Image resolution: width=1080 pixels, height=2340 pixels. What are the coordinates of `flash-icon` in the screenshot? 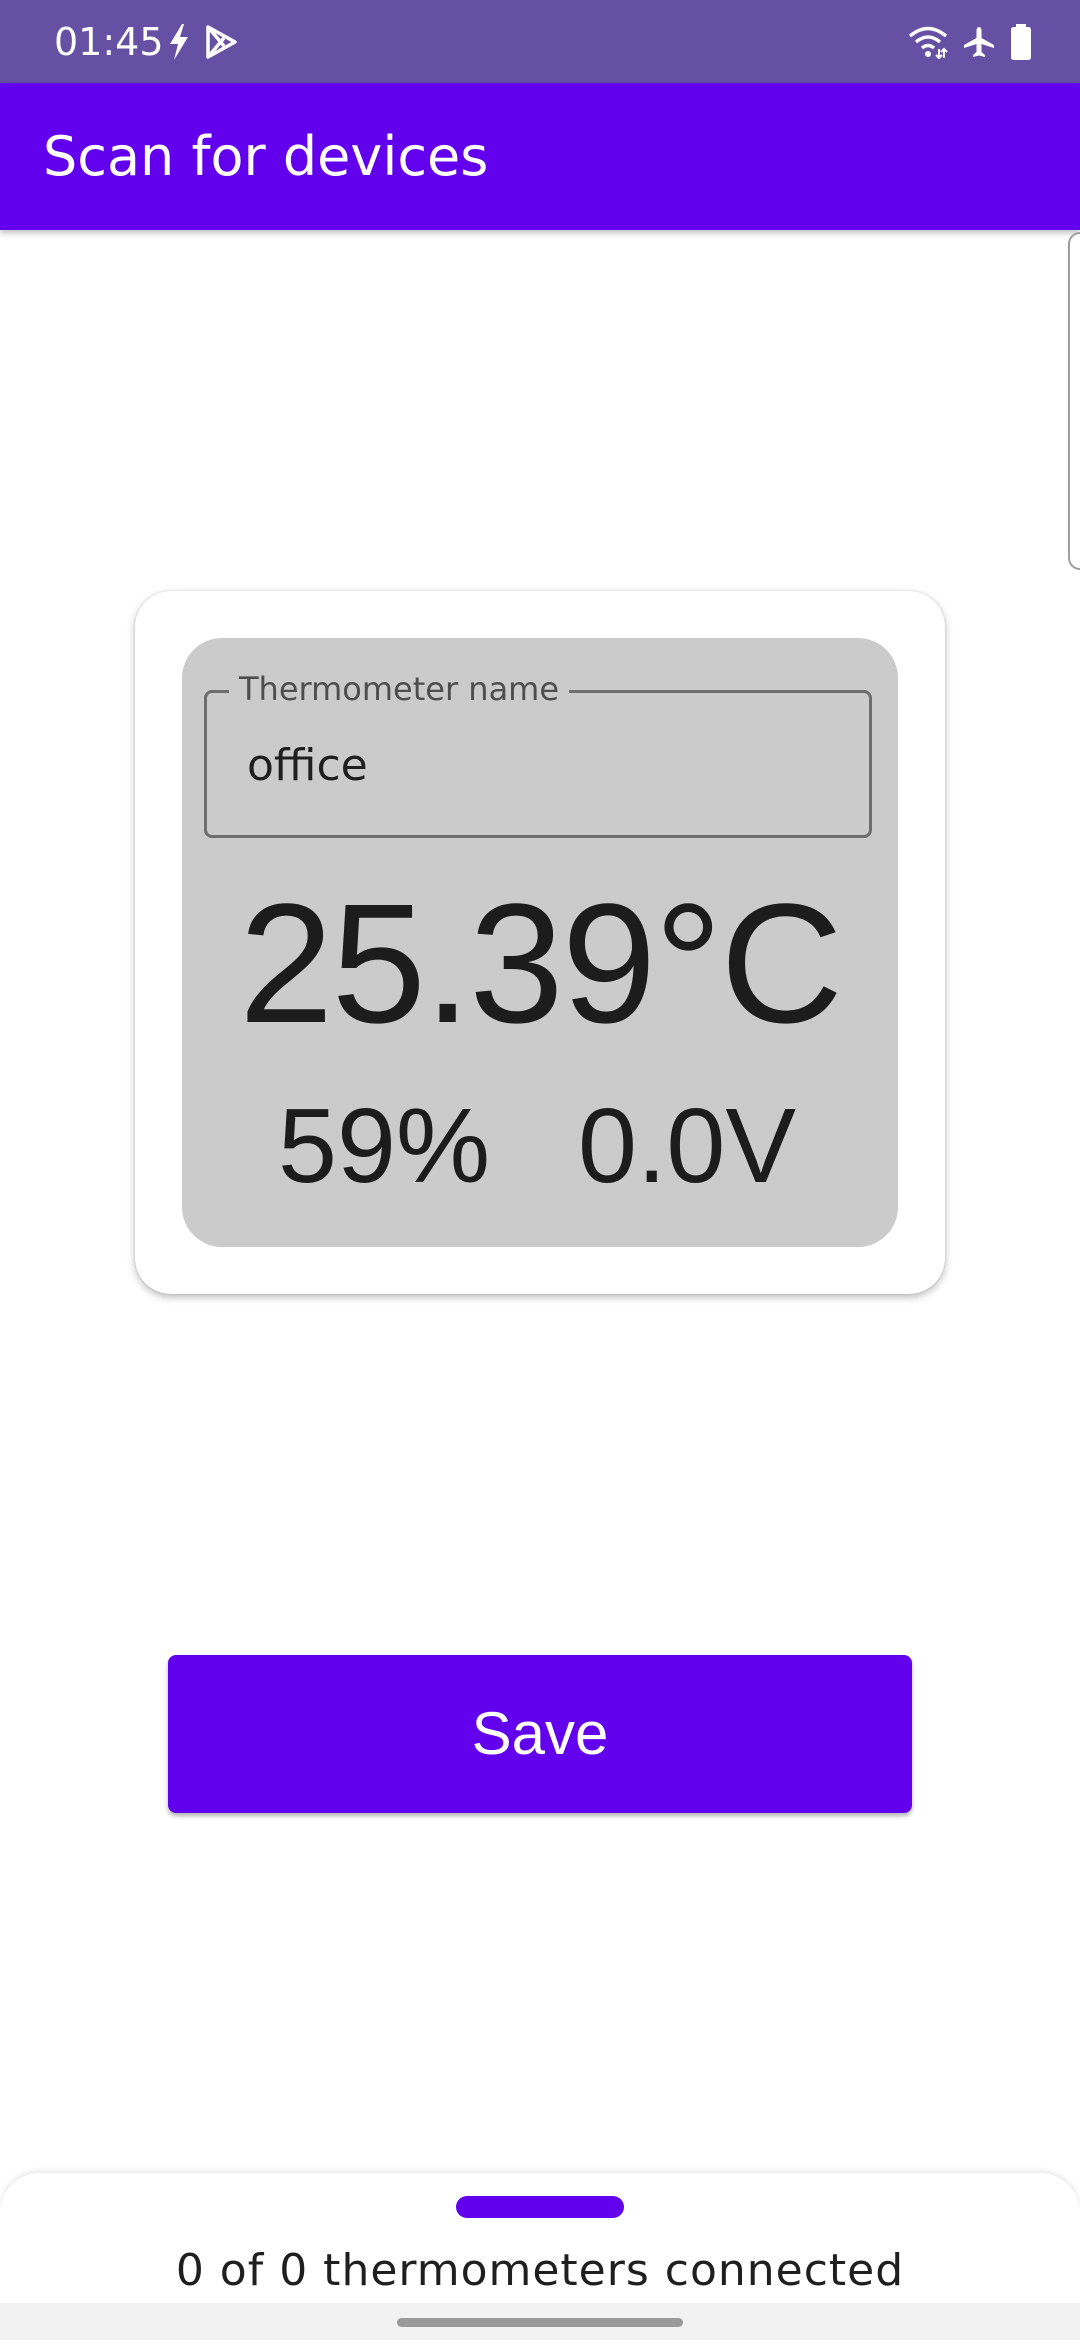 It's located at (179, 42).